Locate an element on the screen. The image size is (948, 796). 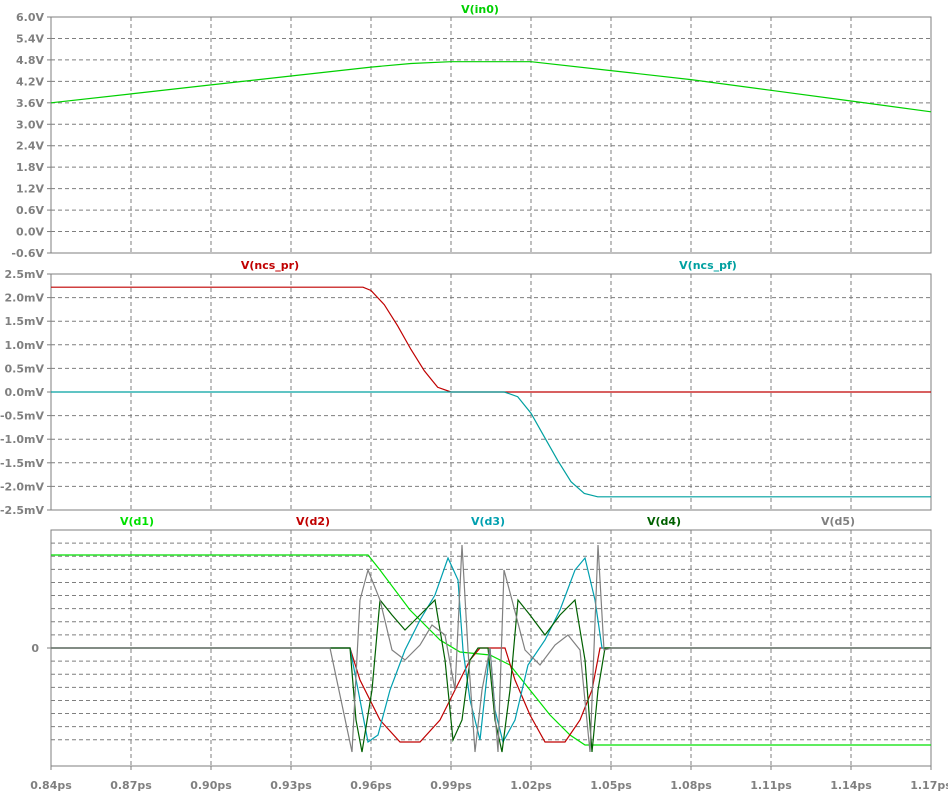
y-tick-label: 1.2V is located at coordinates (30, 189).